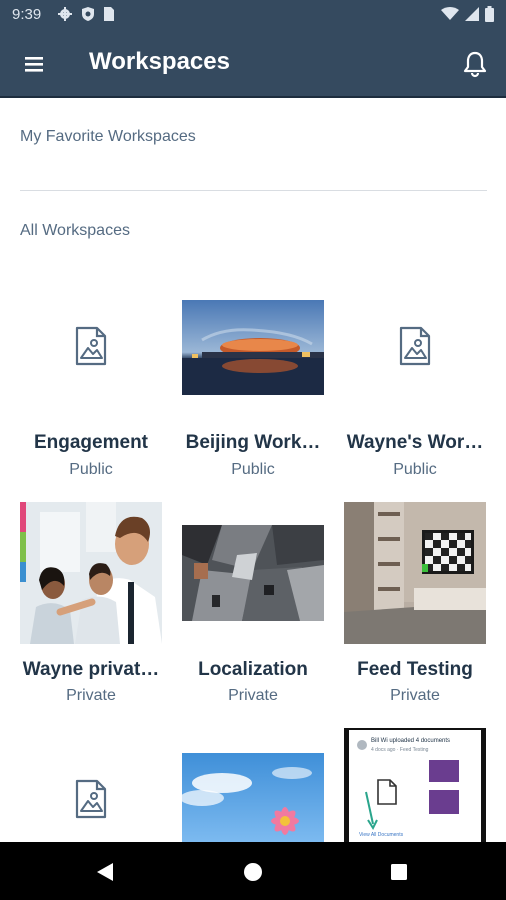 The width and height of the screenshot is (506, 900). I want to click on workspace-name: Feed Testing, so click(415, 669).